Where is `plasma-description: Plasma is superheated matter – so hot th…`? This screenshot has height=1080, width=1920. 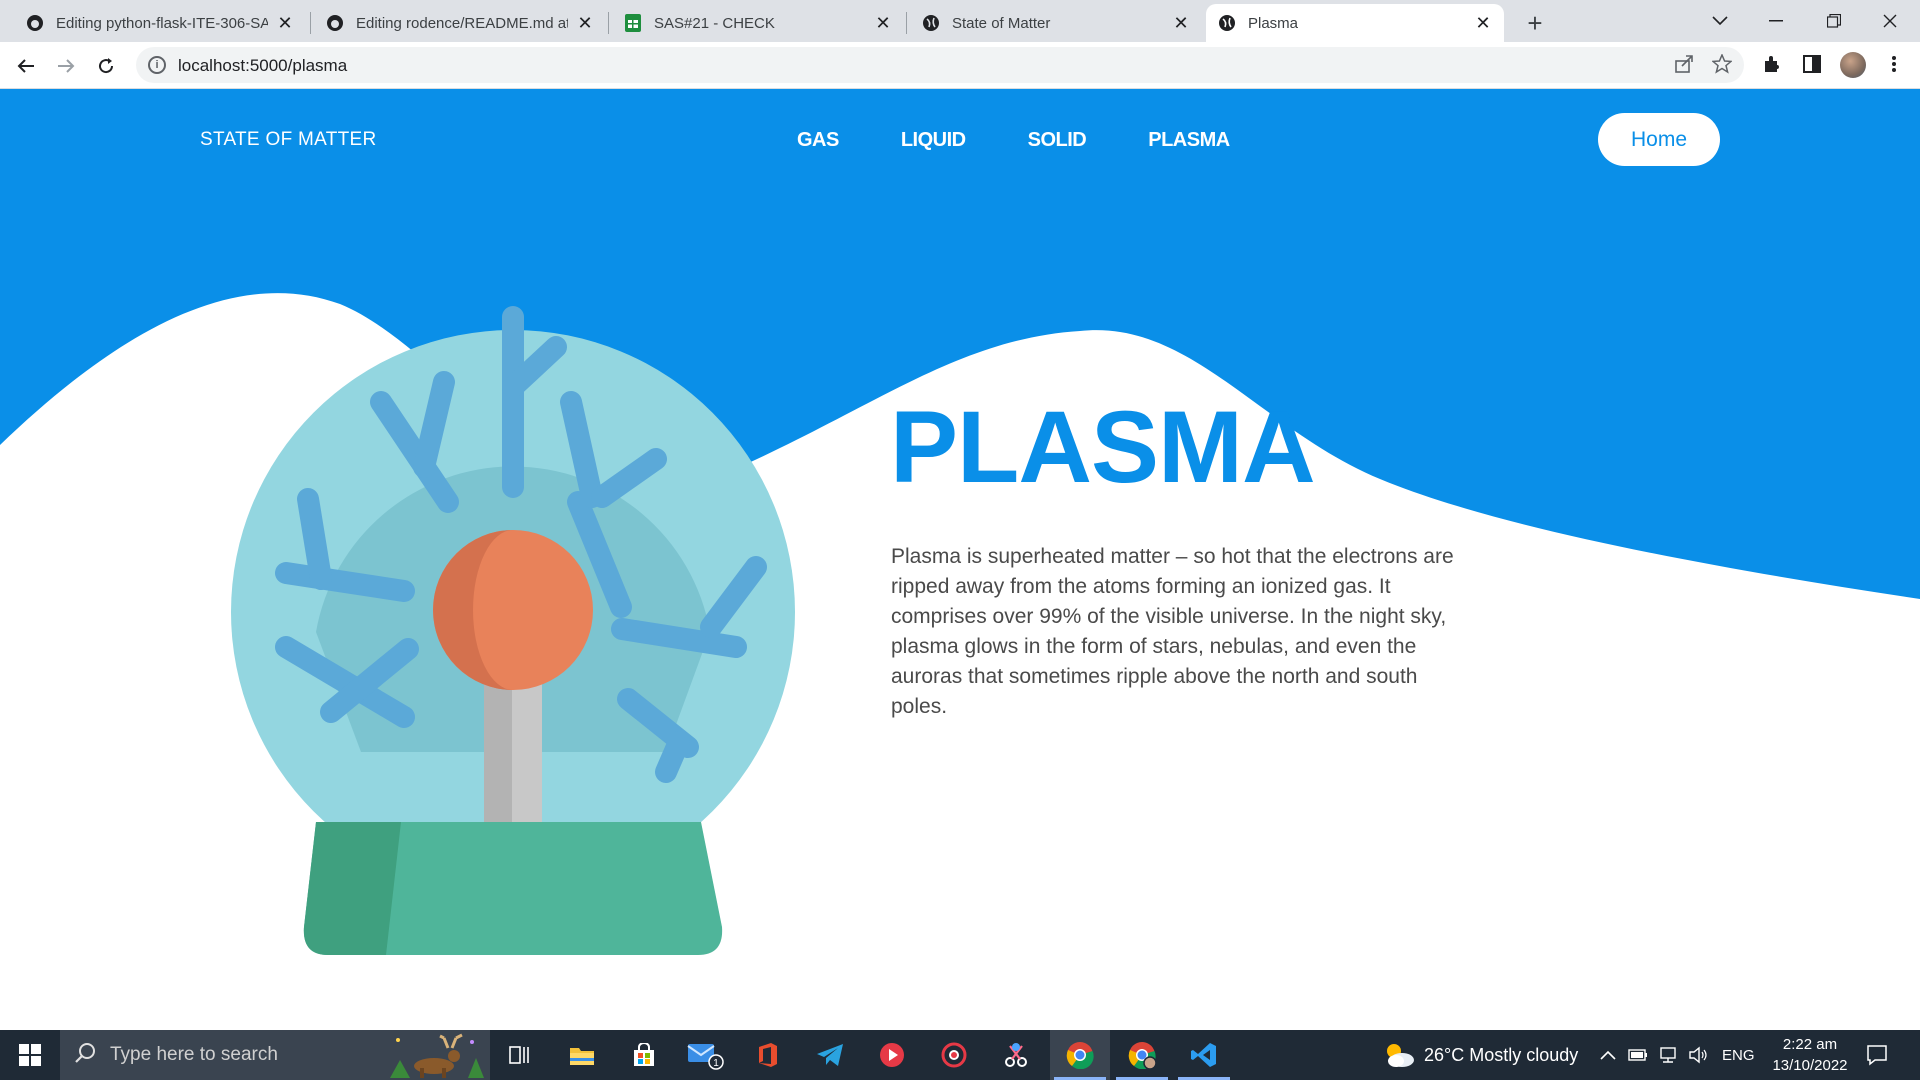
plasma-description: Plasma is superheated matter – so hot th… is located at coordinates (1172, 631).